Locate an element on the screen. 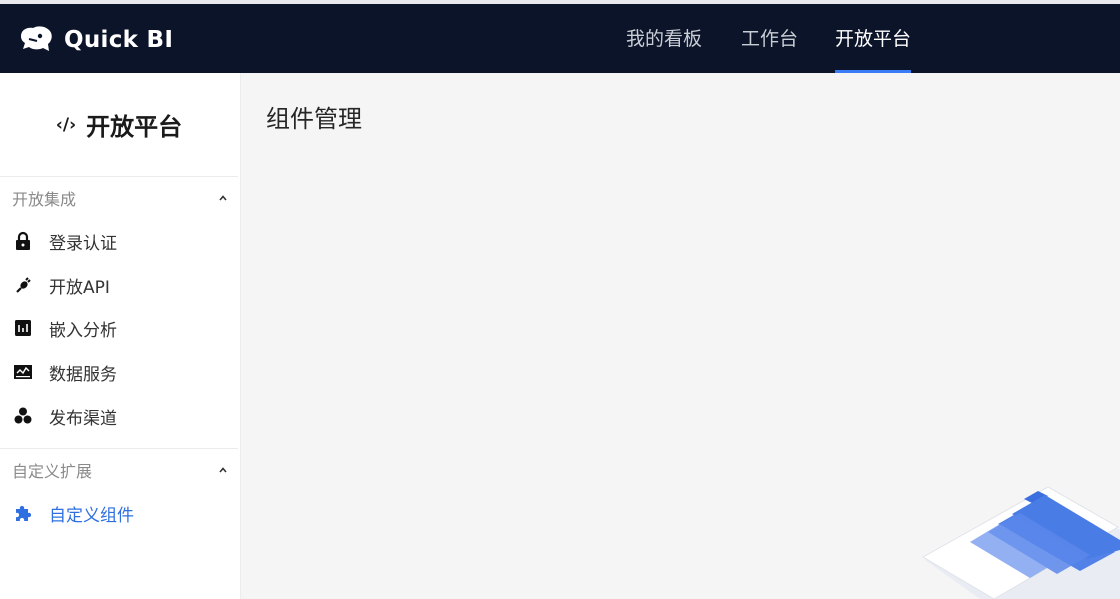 The image size is (1120, 599). sidebar-item-custom-component: 自定义组件 is located at coordinates (122, 513).